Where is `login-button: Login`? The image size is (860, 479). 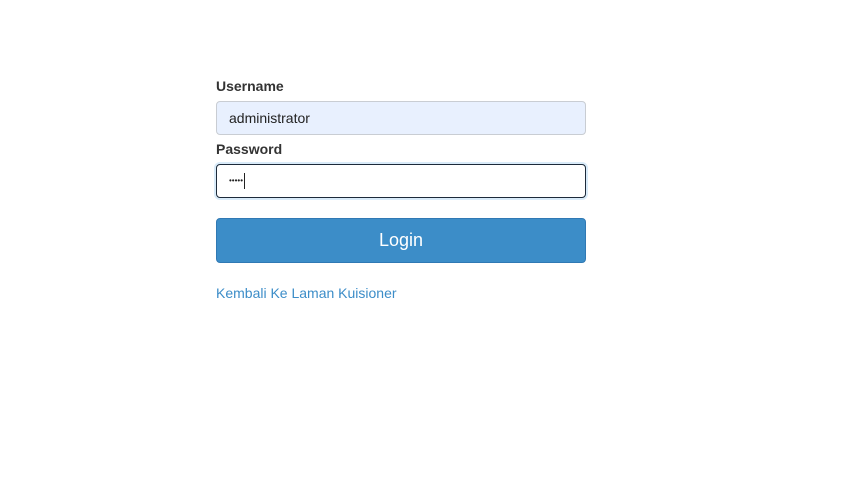
login-button: Login is located at coordinates (401, 240).